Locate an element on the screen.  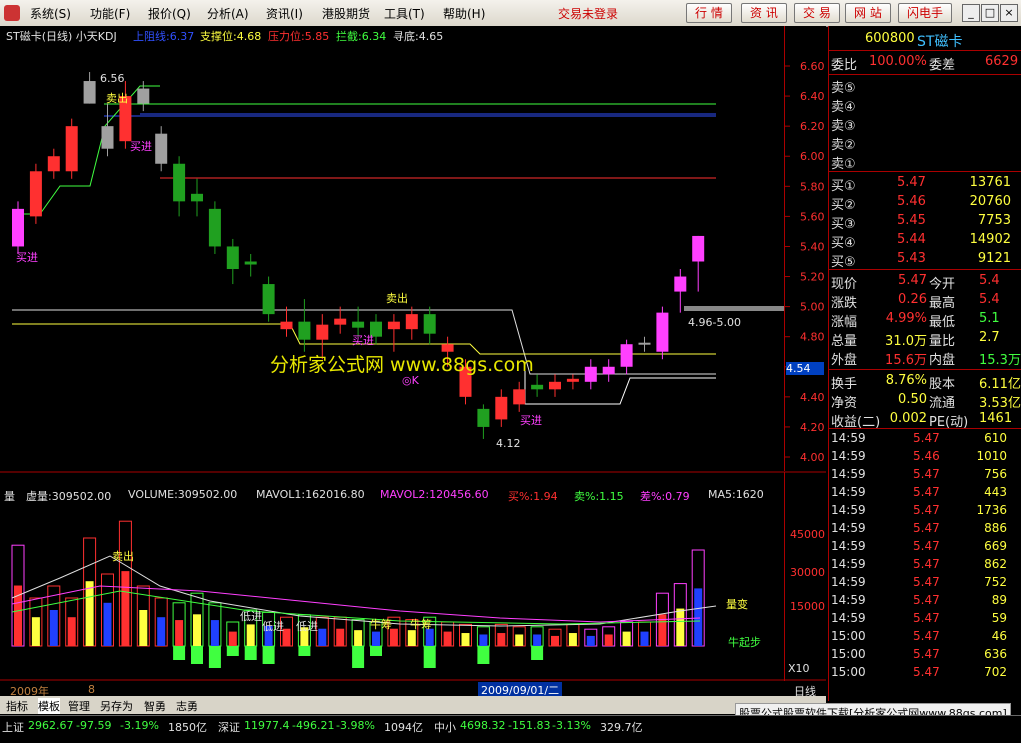
stat-row: 涨幅 4.99% 最低 5.1 is located at coordinates (925, 320).